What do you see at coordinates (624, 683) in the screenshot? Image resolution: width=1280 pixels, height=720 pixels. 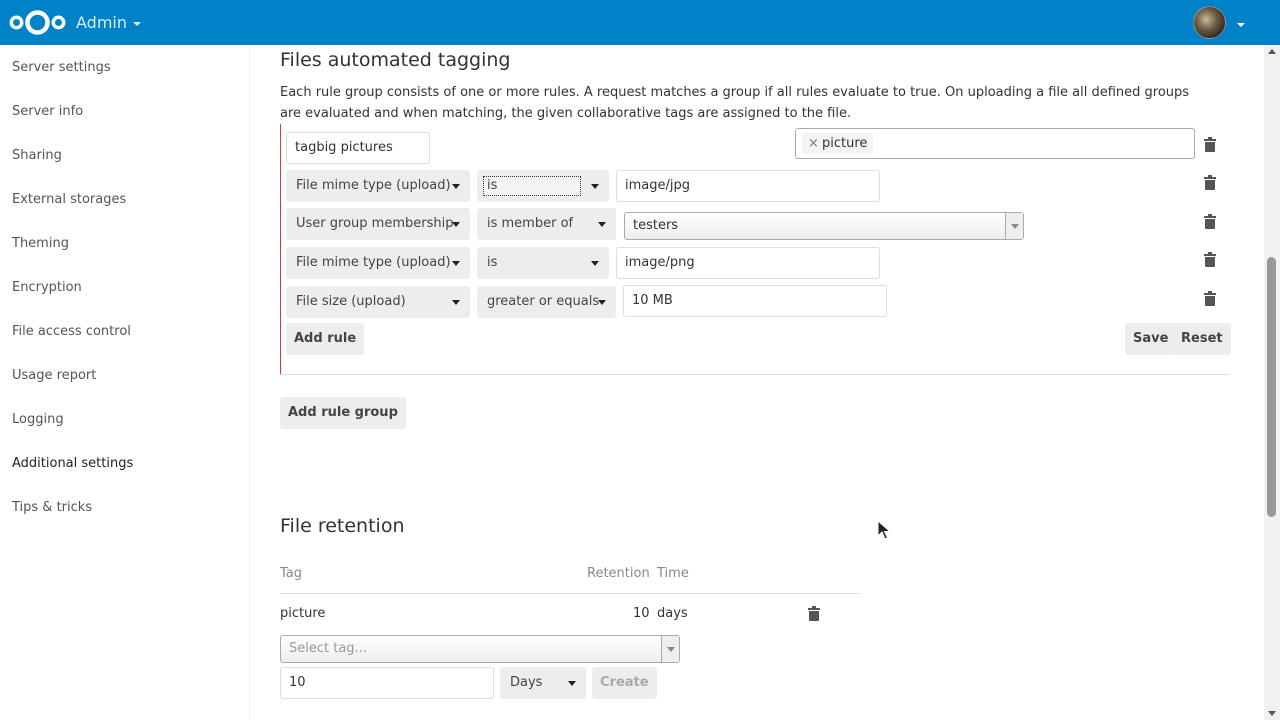 I see `create-button: Create` at bounding box center [624, 683].